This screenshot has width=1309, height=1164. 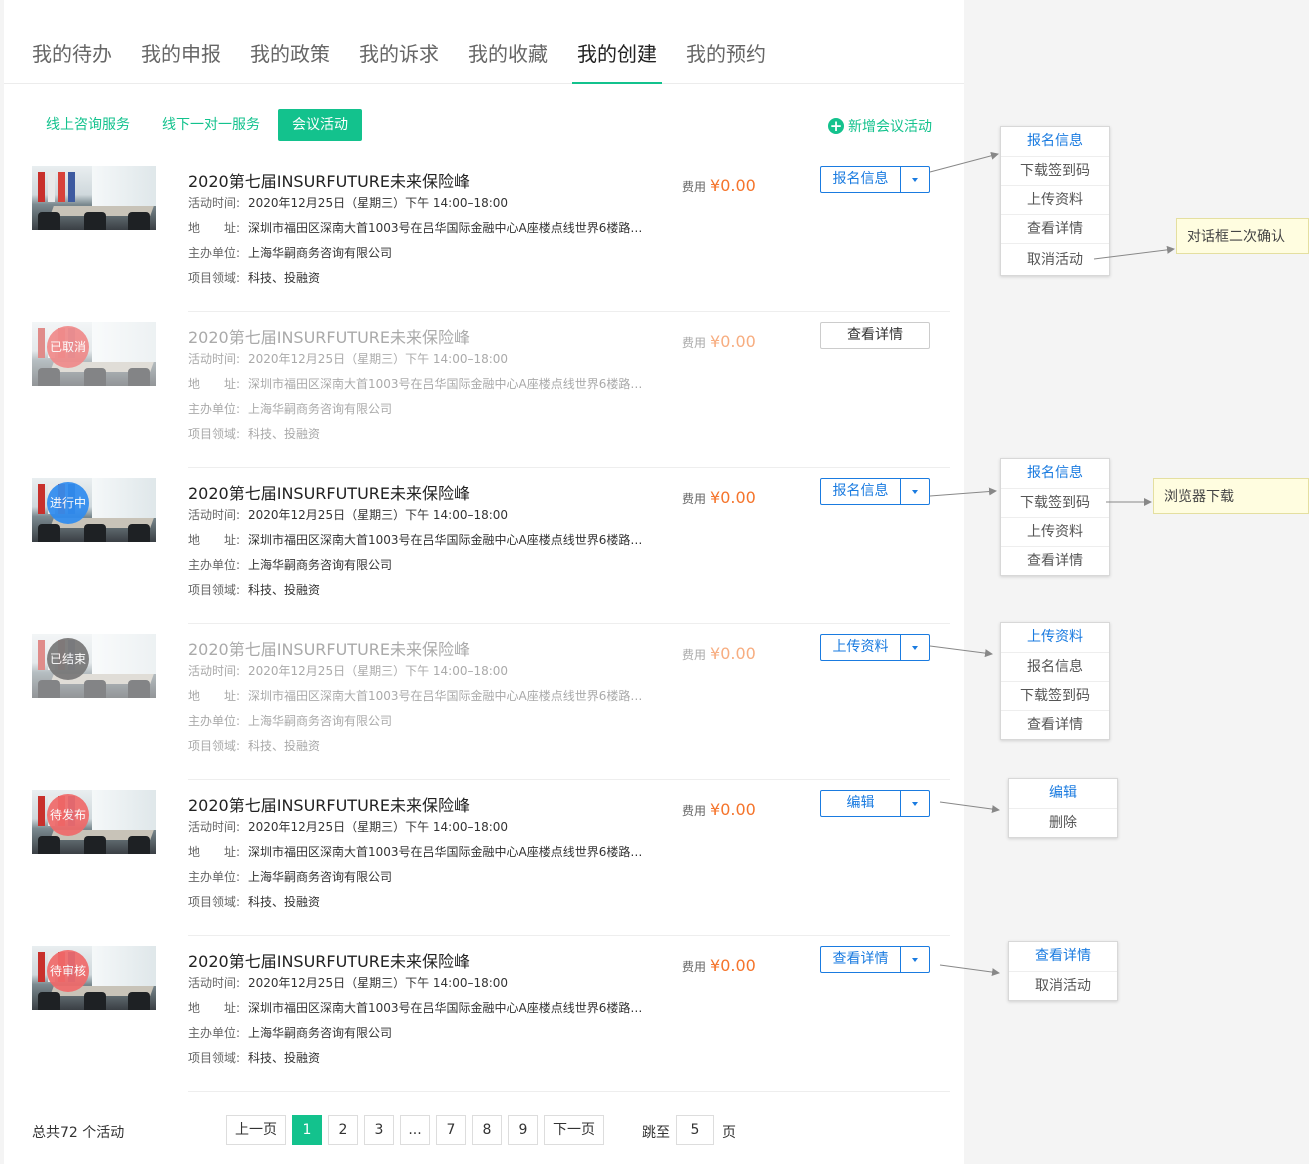 I want to click on tab-bar: 我的待办 我的申报 我的政策 我的诉求 我的收藏 我的创建 我的预约, so click(x=484, y=42).